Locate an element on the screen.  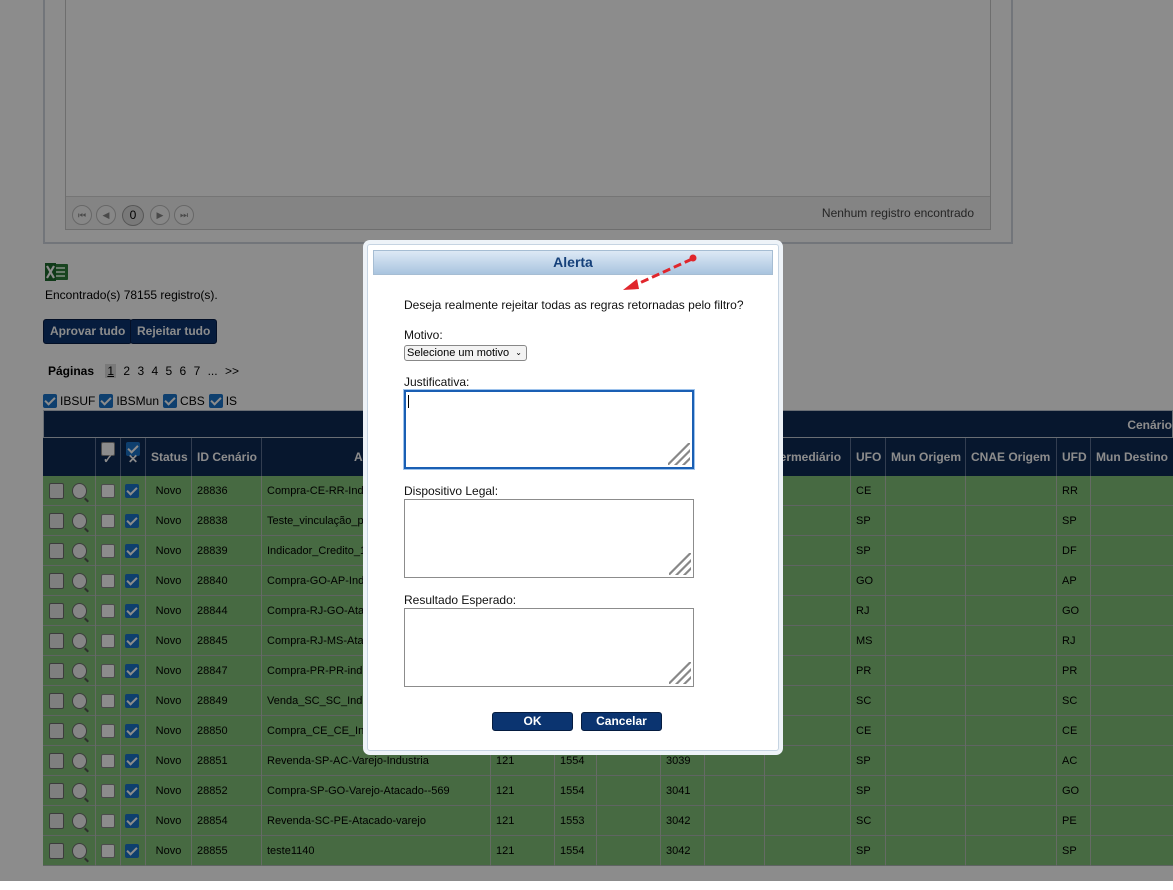
dialog-title: Alerta is located at coordinates (573, 262).